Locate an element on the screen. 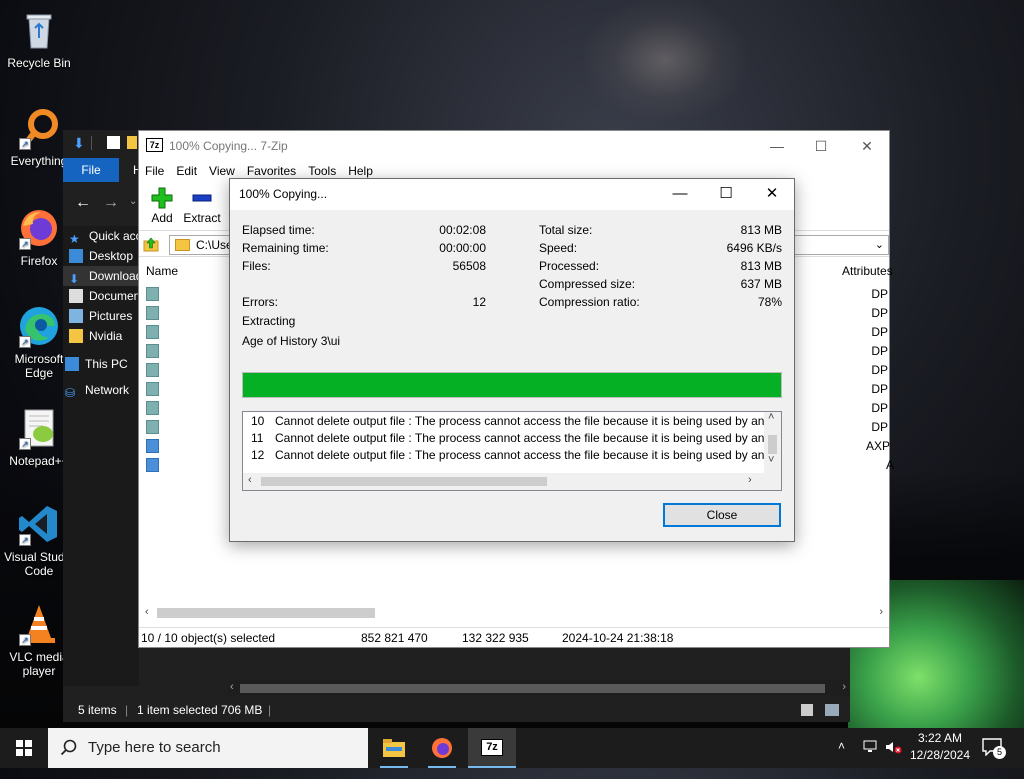 The image size is (1024, 779). elapsed-time: Elapsed time: 00:02:08 is located at coordinates (364, 230).